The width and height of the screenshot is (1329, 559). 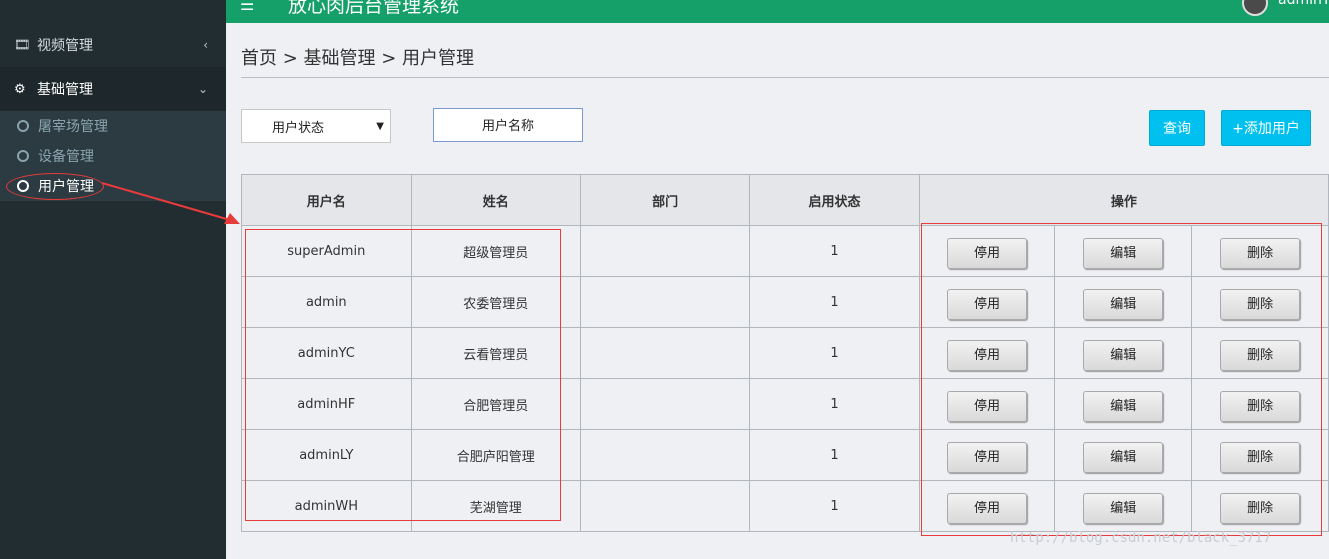 What do you see at coordinates (665, 200) in the screenshot?
I see `column-header-dept: 部门` at bounding box center [665, 200].